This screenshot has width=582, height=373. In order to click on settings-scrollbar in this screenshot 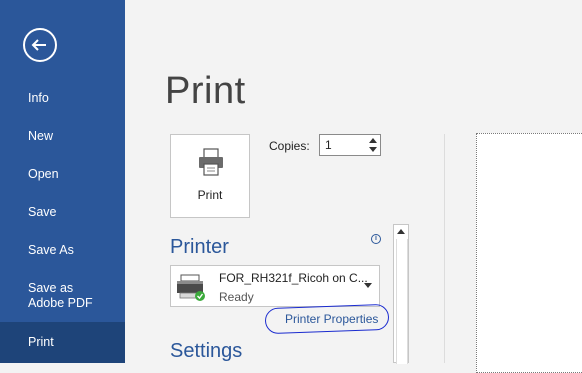, I will do `click(401, 294)`.